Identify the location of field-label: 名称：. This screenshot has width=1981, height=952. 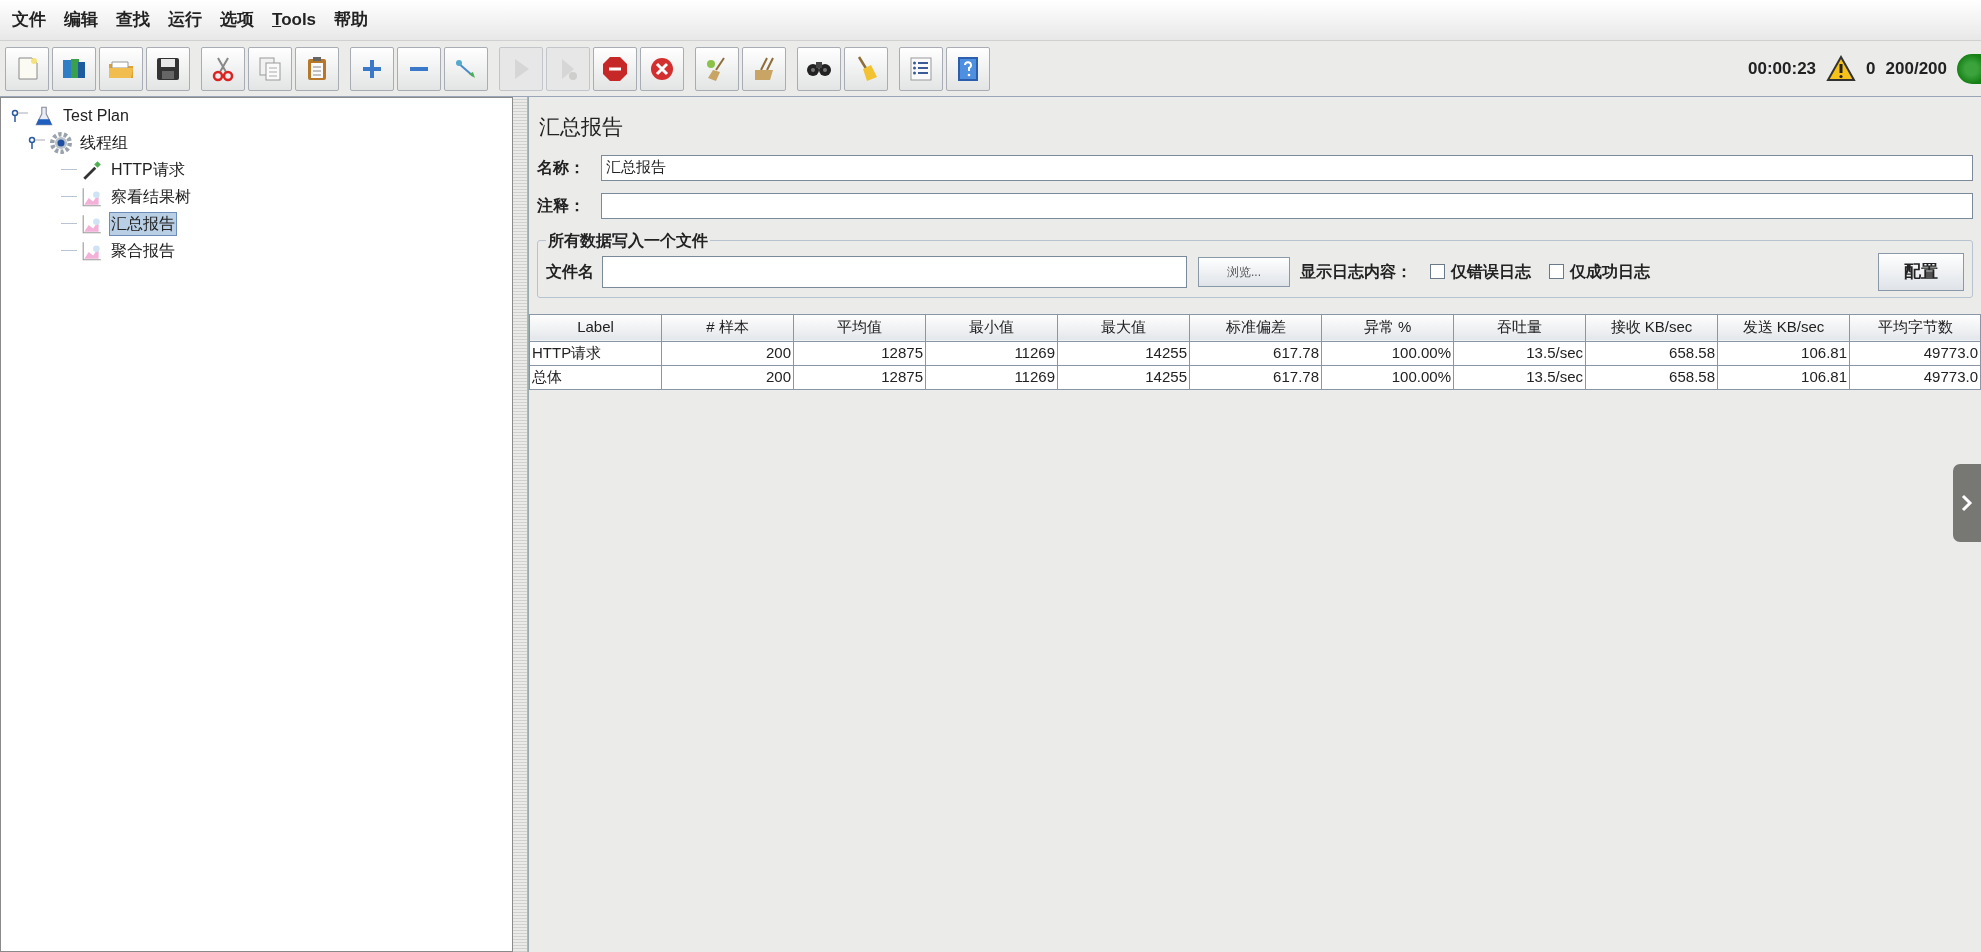
(561, 167).